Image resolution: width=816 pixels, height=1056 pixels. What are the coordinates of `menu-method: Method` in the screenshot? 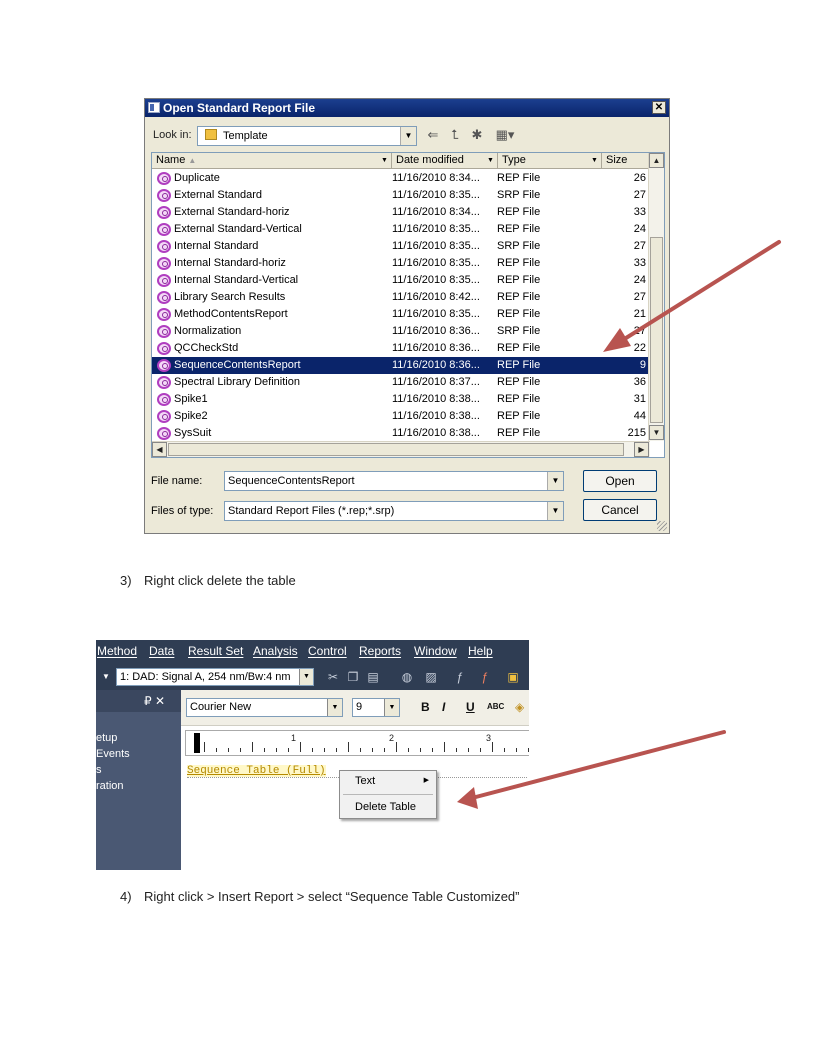 It's located at (117, 651).